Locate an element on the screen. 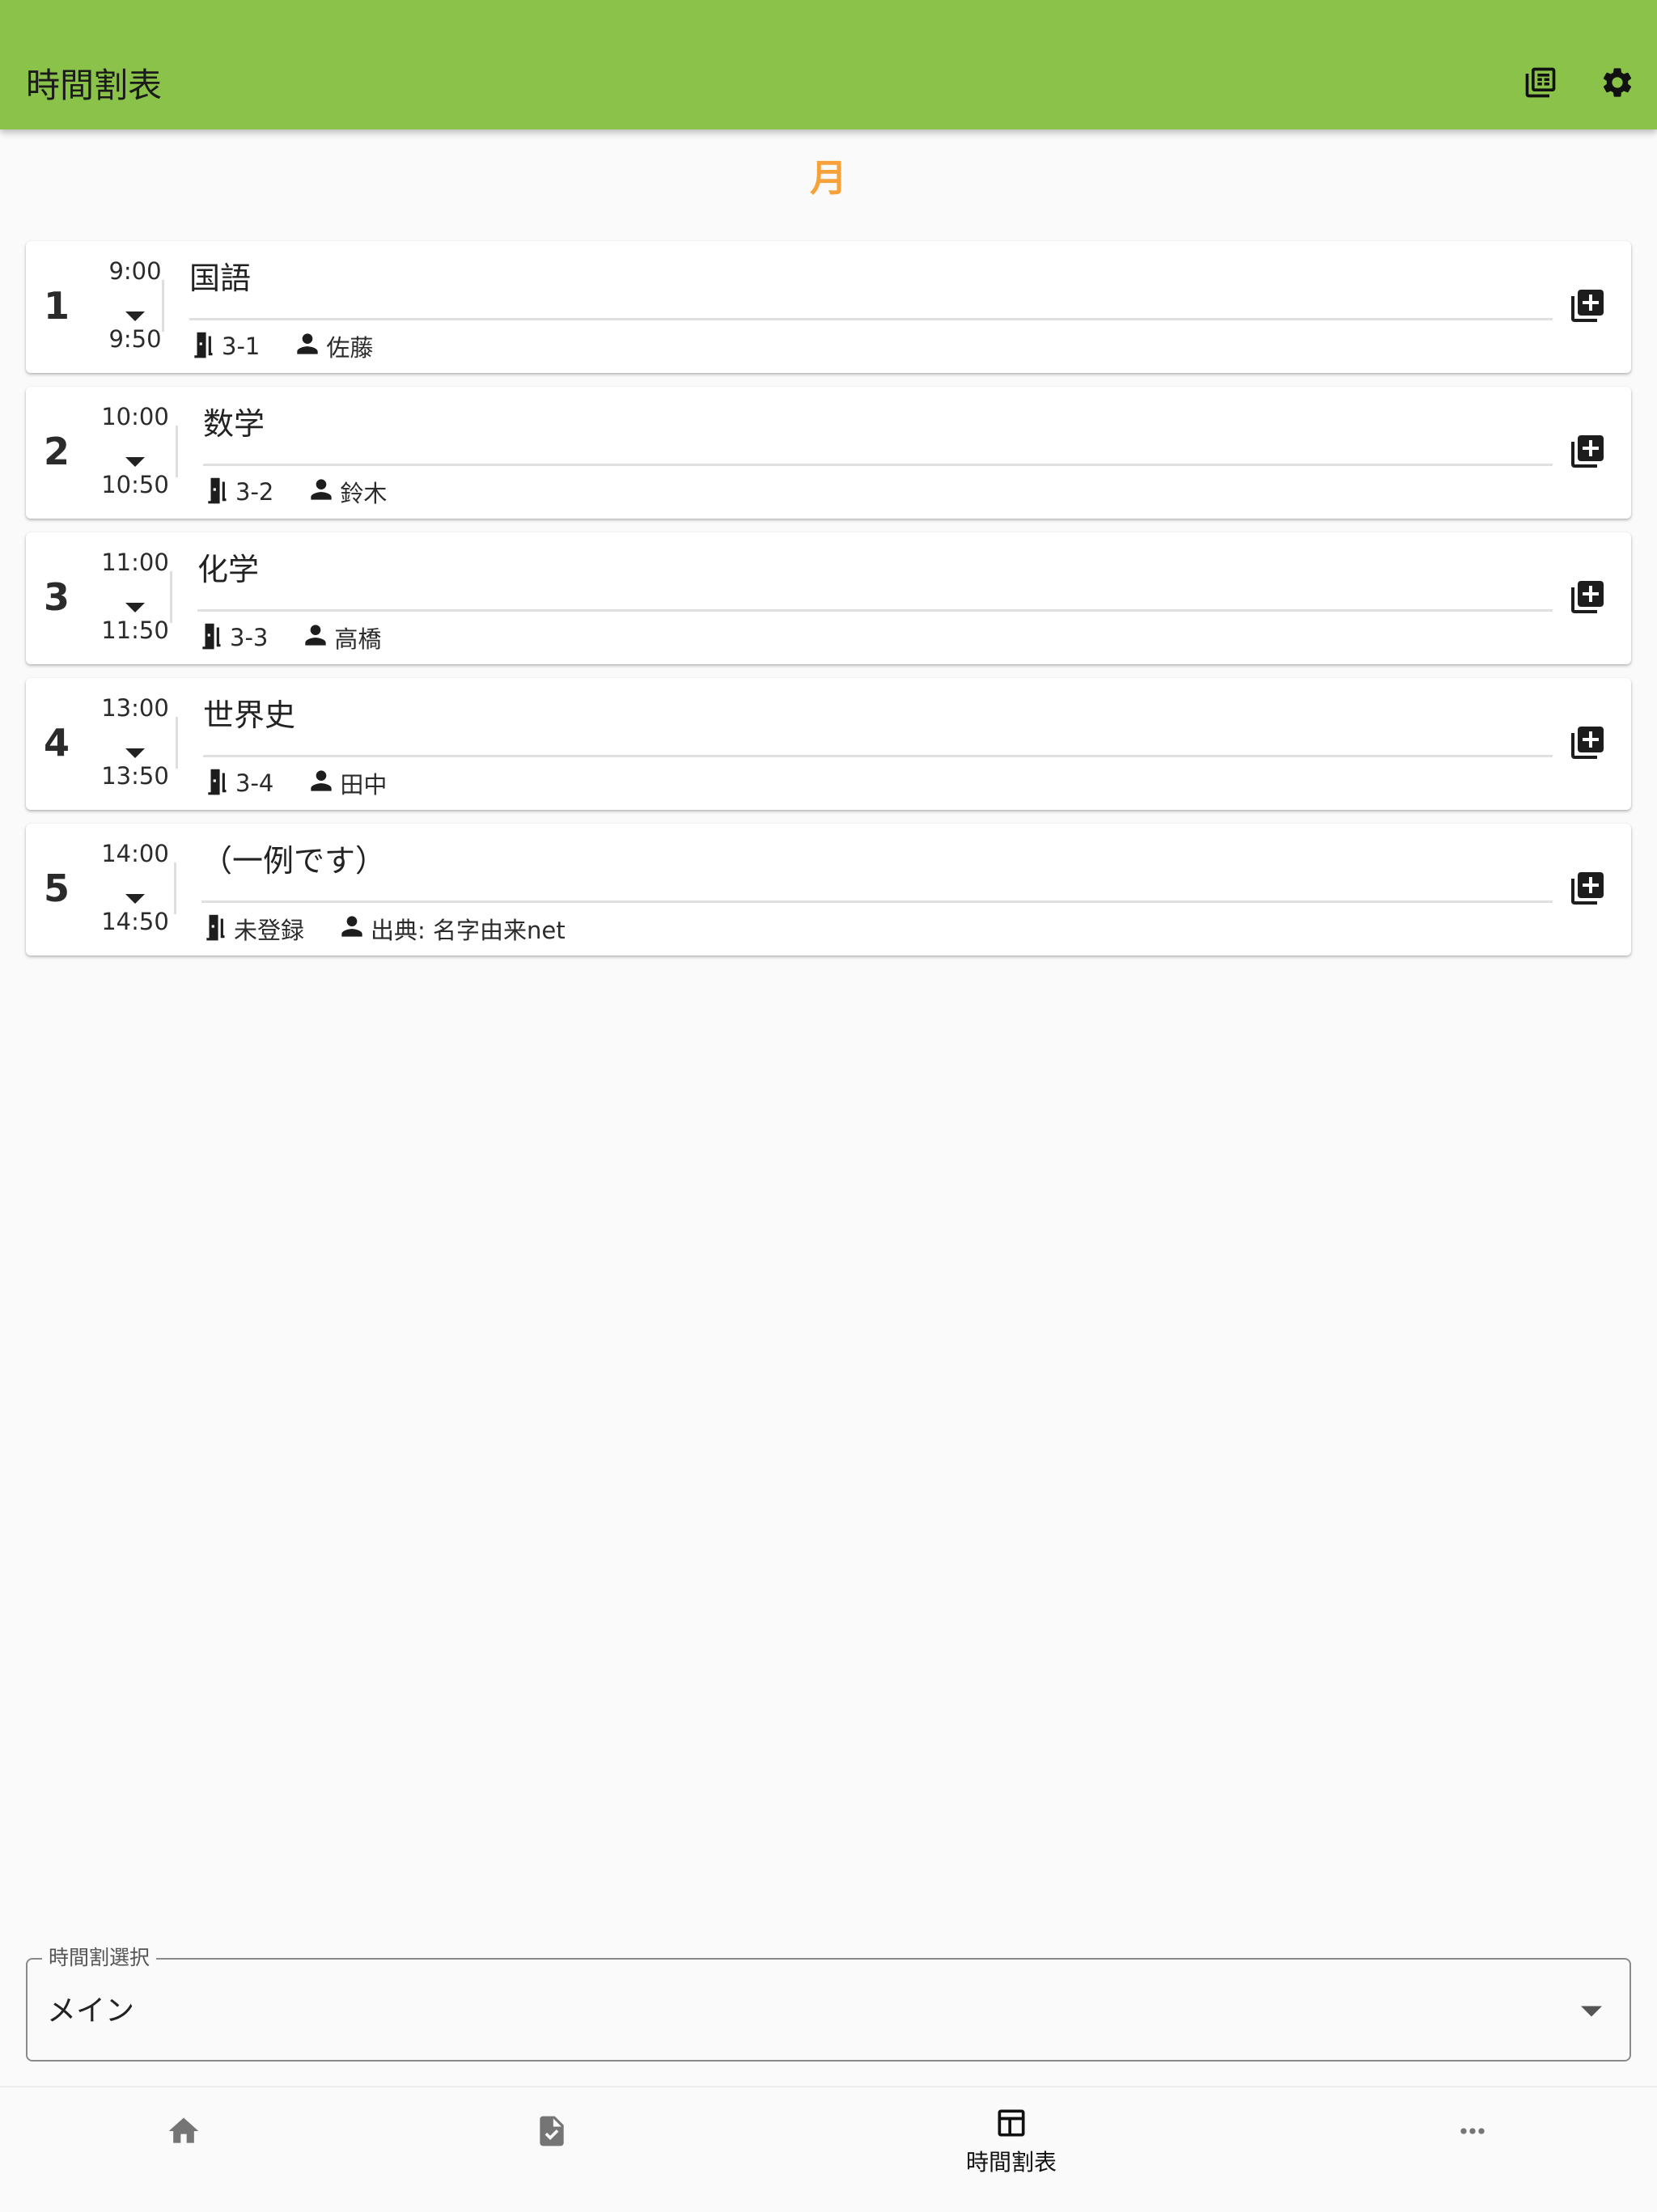  teacher-label: 出典: 名字由来net is located at coordinates (469, 930).